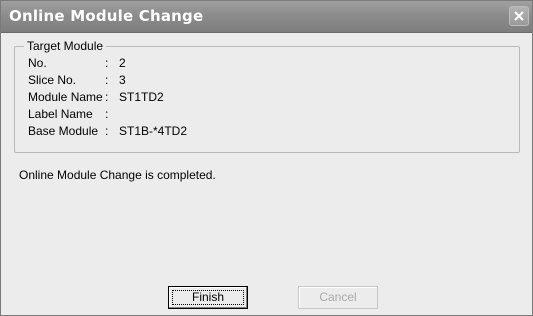 Image resolution: width=533 pixels, height=316 pixels. I want to click on finish-button: Finish, so click(208, 297).